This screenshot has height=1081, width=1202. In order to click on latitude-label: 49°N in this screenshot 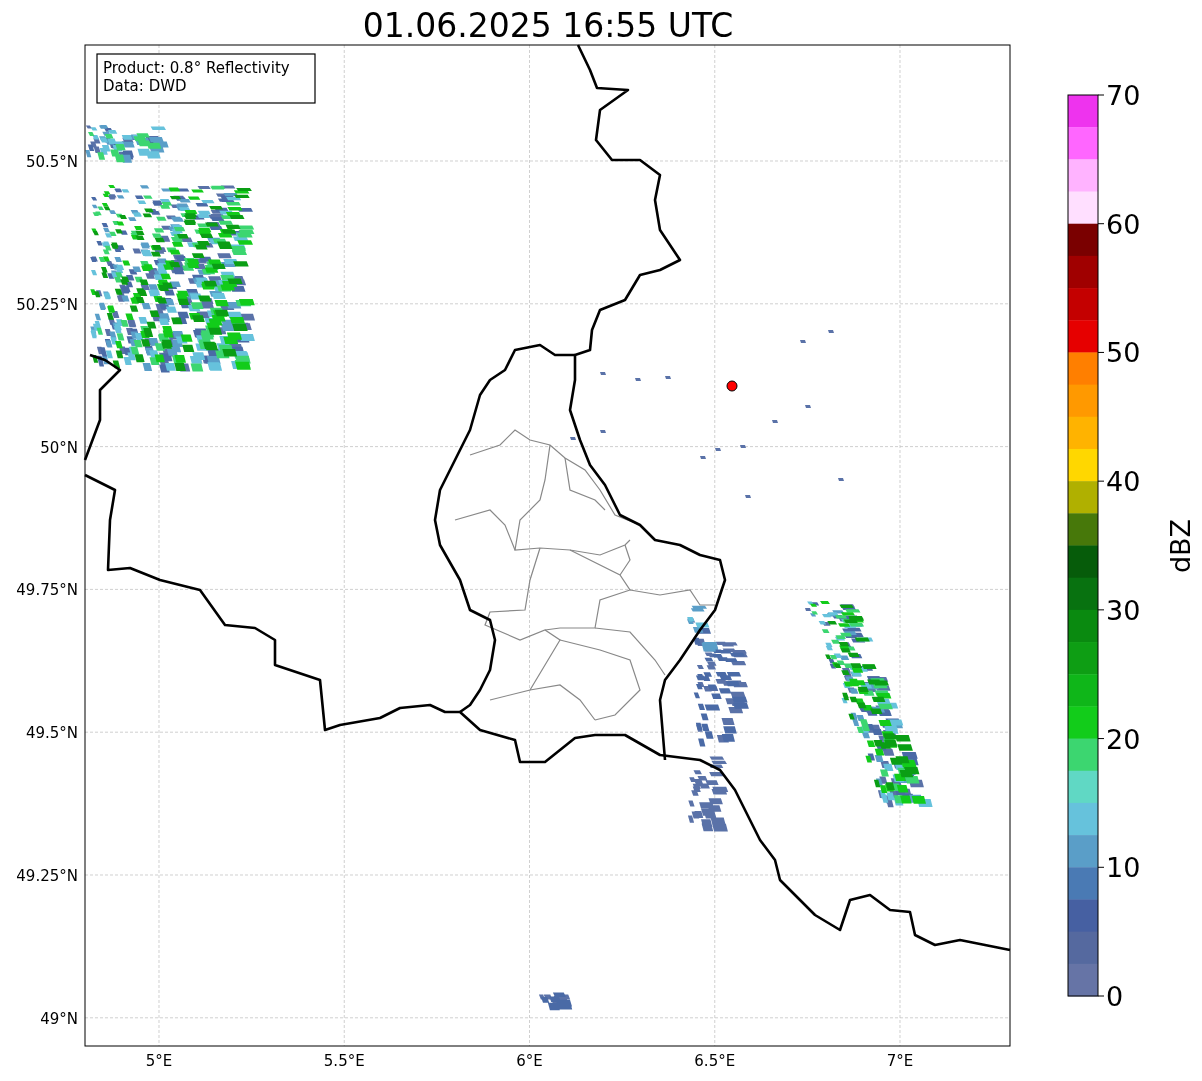, I will do `click(59, 1018)`.